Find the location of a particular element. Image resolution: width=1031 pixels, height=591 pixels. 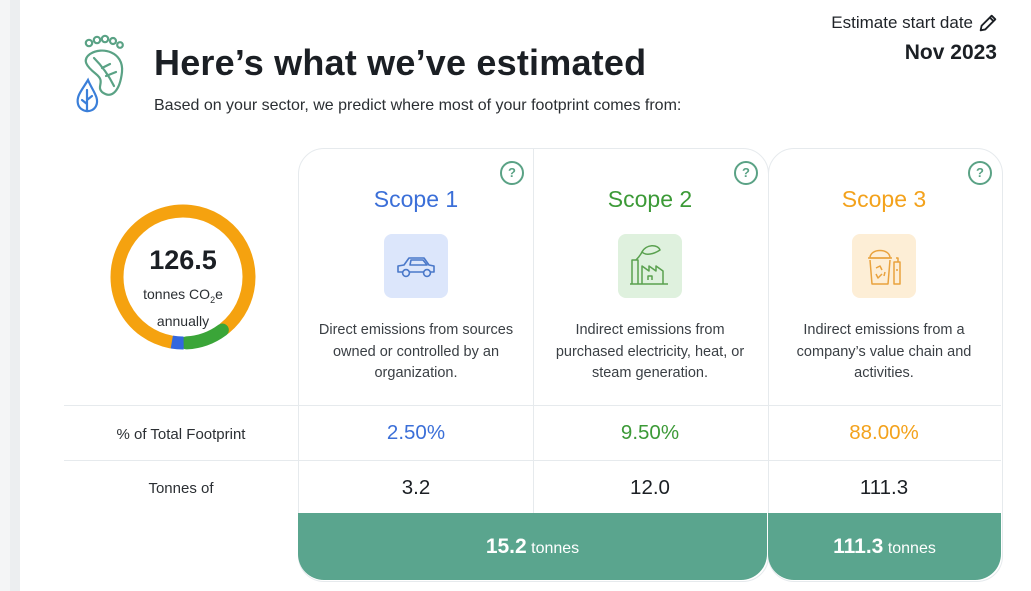

desc-line: Direct emissions from sources is located at coordinates (416, 330).